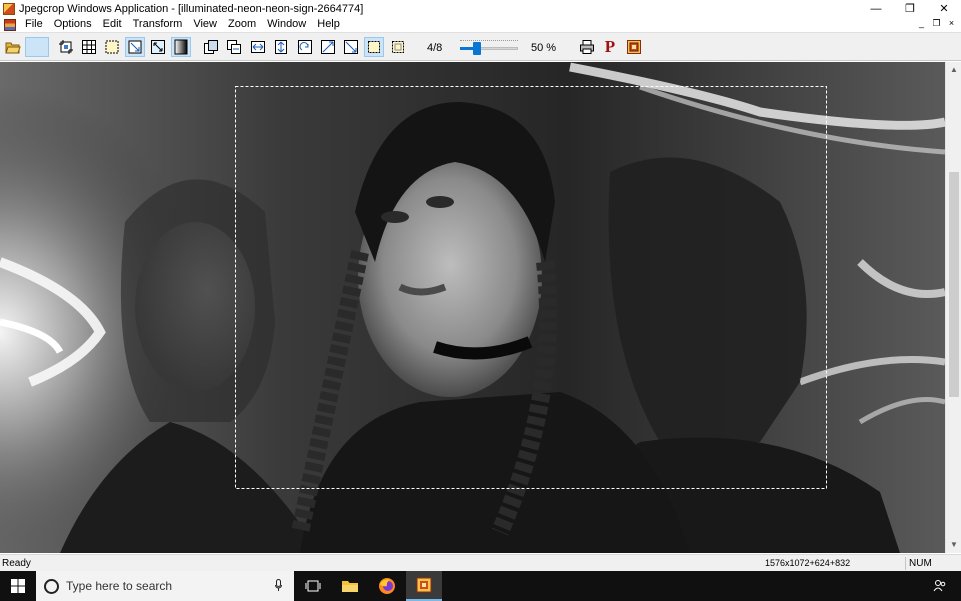 This screenshot has width=961, height=601. I want to click on flip-vertical-icon, so click(281, 47).